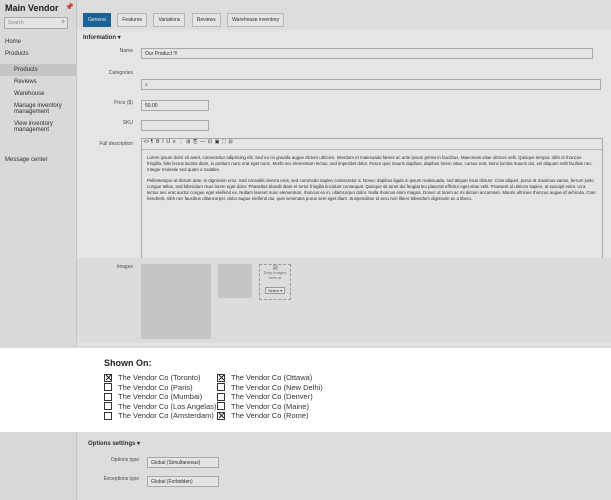 The width and height of the screenshot is (611, 500). I want to click on sidebar-nav: Home Products, so click(38, 48).